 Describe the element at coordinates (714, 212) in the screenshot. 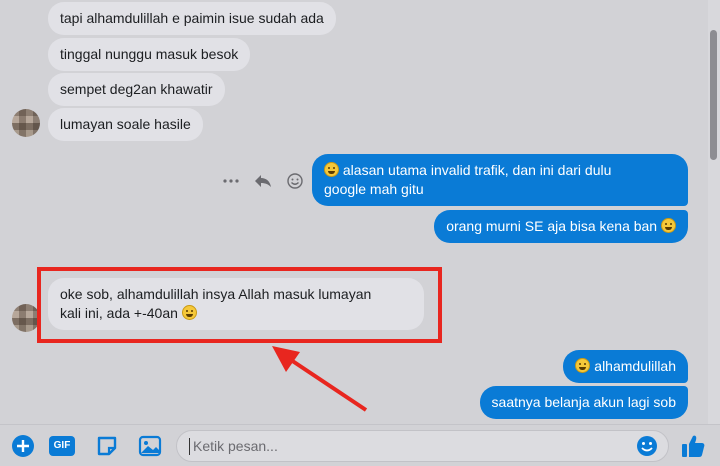

I see `scrollbar` at that location.